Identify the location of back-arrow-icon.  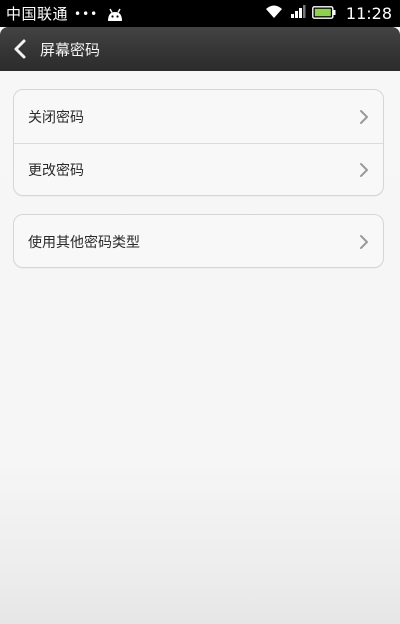
(20, 49).